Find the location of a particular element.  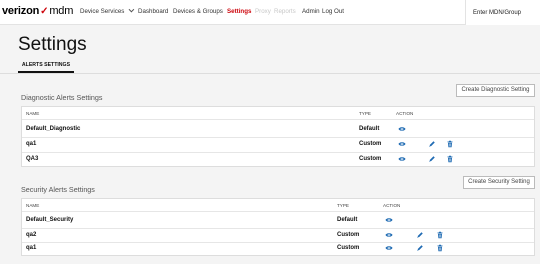

create-diagnostic-setting-button: Create Diagnostic Setting is located at coordinates (495, 90).